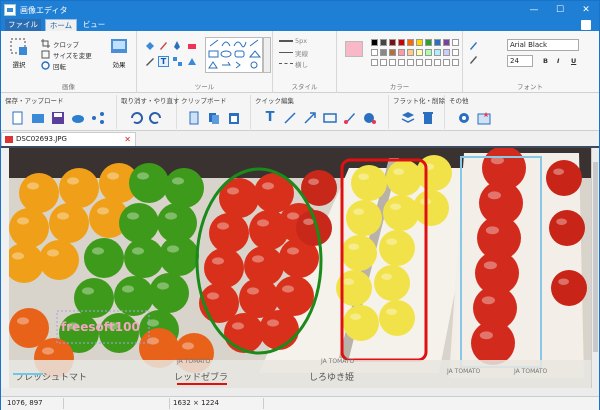  What do you see at coordinates (68, 139) in the screenshot?
I see `document-tab: DSC02693.JPG ✕` at bounding box center [68, 139].